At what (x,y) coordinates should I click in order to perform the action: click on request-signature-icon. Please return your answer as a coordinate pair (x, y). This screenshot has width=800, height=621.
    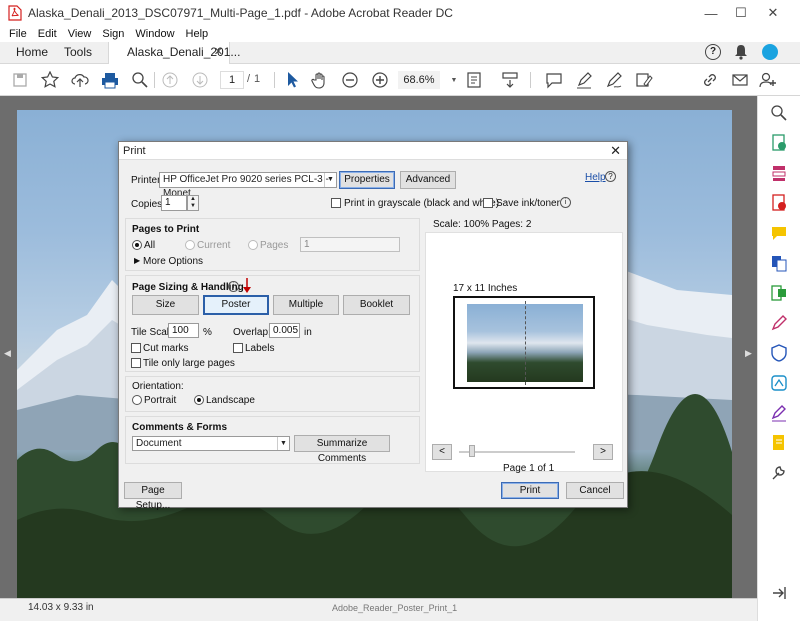
    Looking at the image, I should click on (779, 413).